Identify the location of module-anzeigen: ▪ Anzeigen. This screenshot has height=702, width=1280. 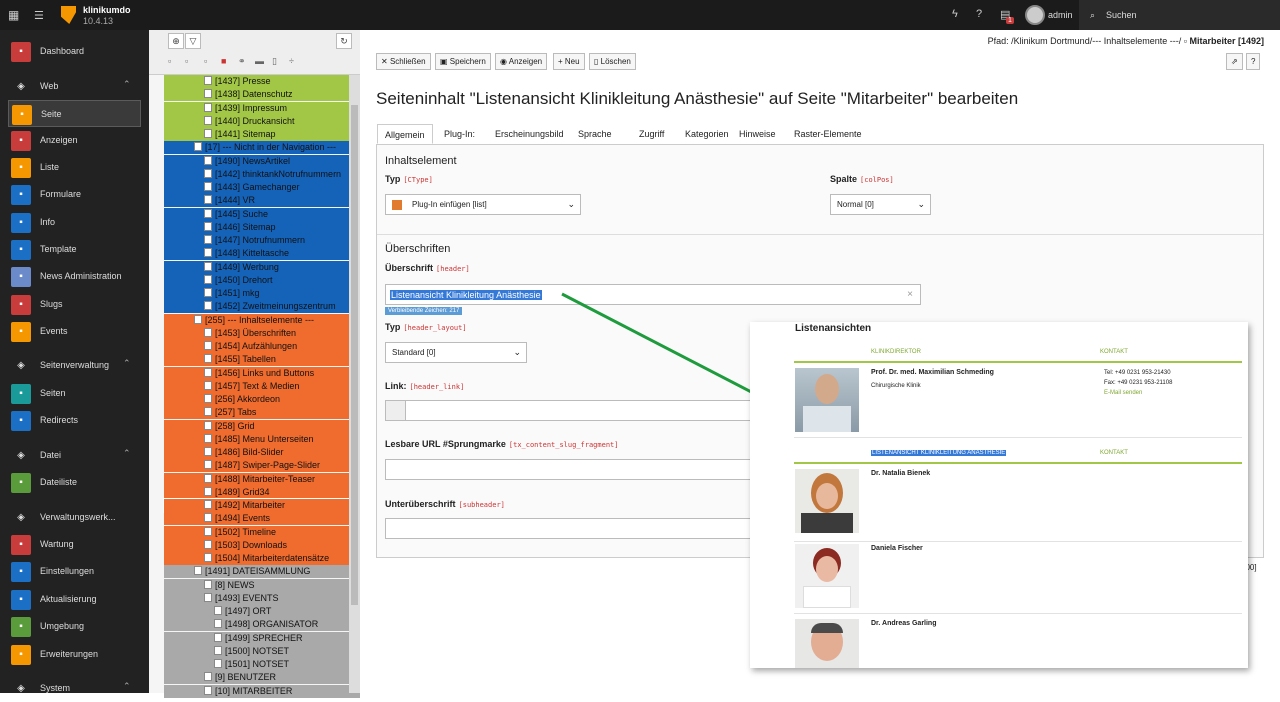
(74, 140).